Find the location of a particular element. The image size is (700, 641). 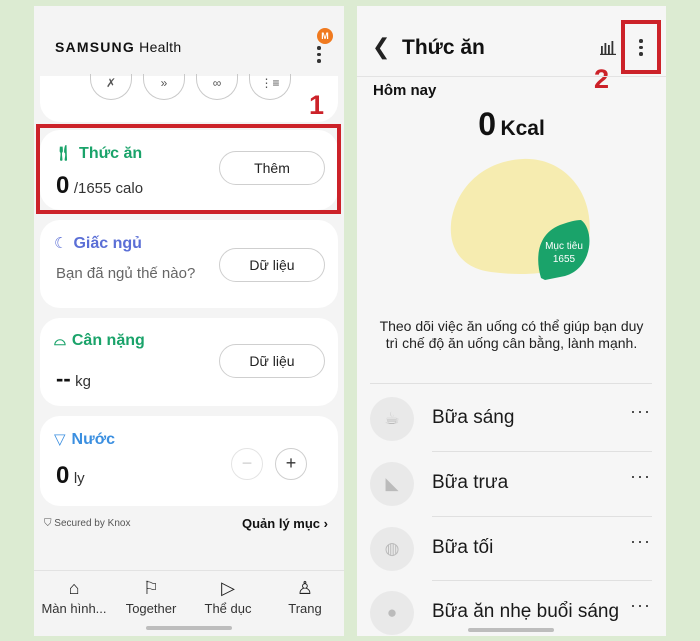

back-arrow-icon: ❮ is located at coordinates (381, 47).